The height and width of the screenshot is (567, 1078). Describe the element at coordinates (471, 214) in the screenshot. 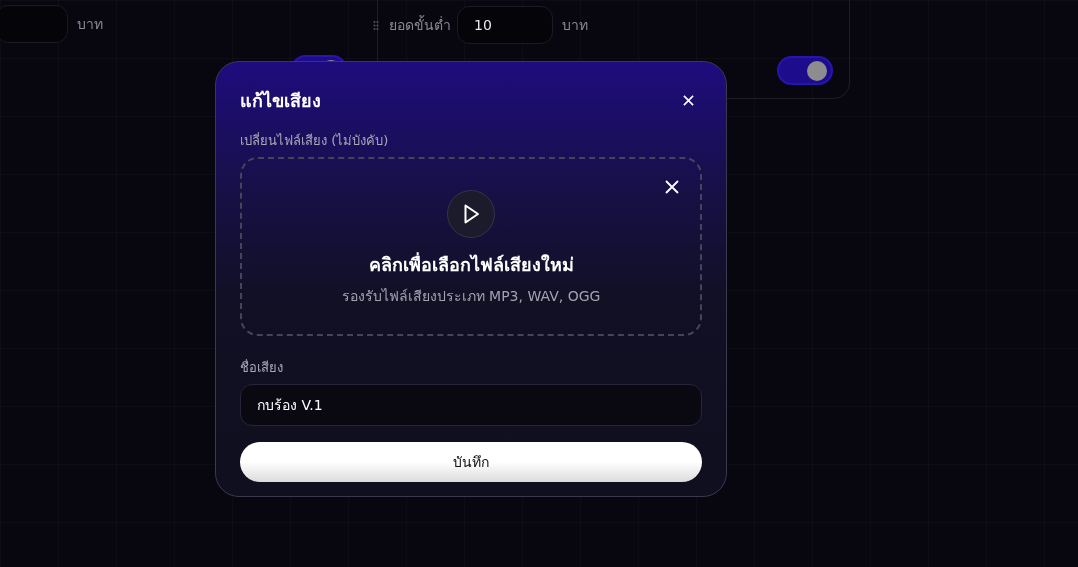

I see `play-icon` at that location.